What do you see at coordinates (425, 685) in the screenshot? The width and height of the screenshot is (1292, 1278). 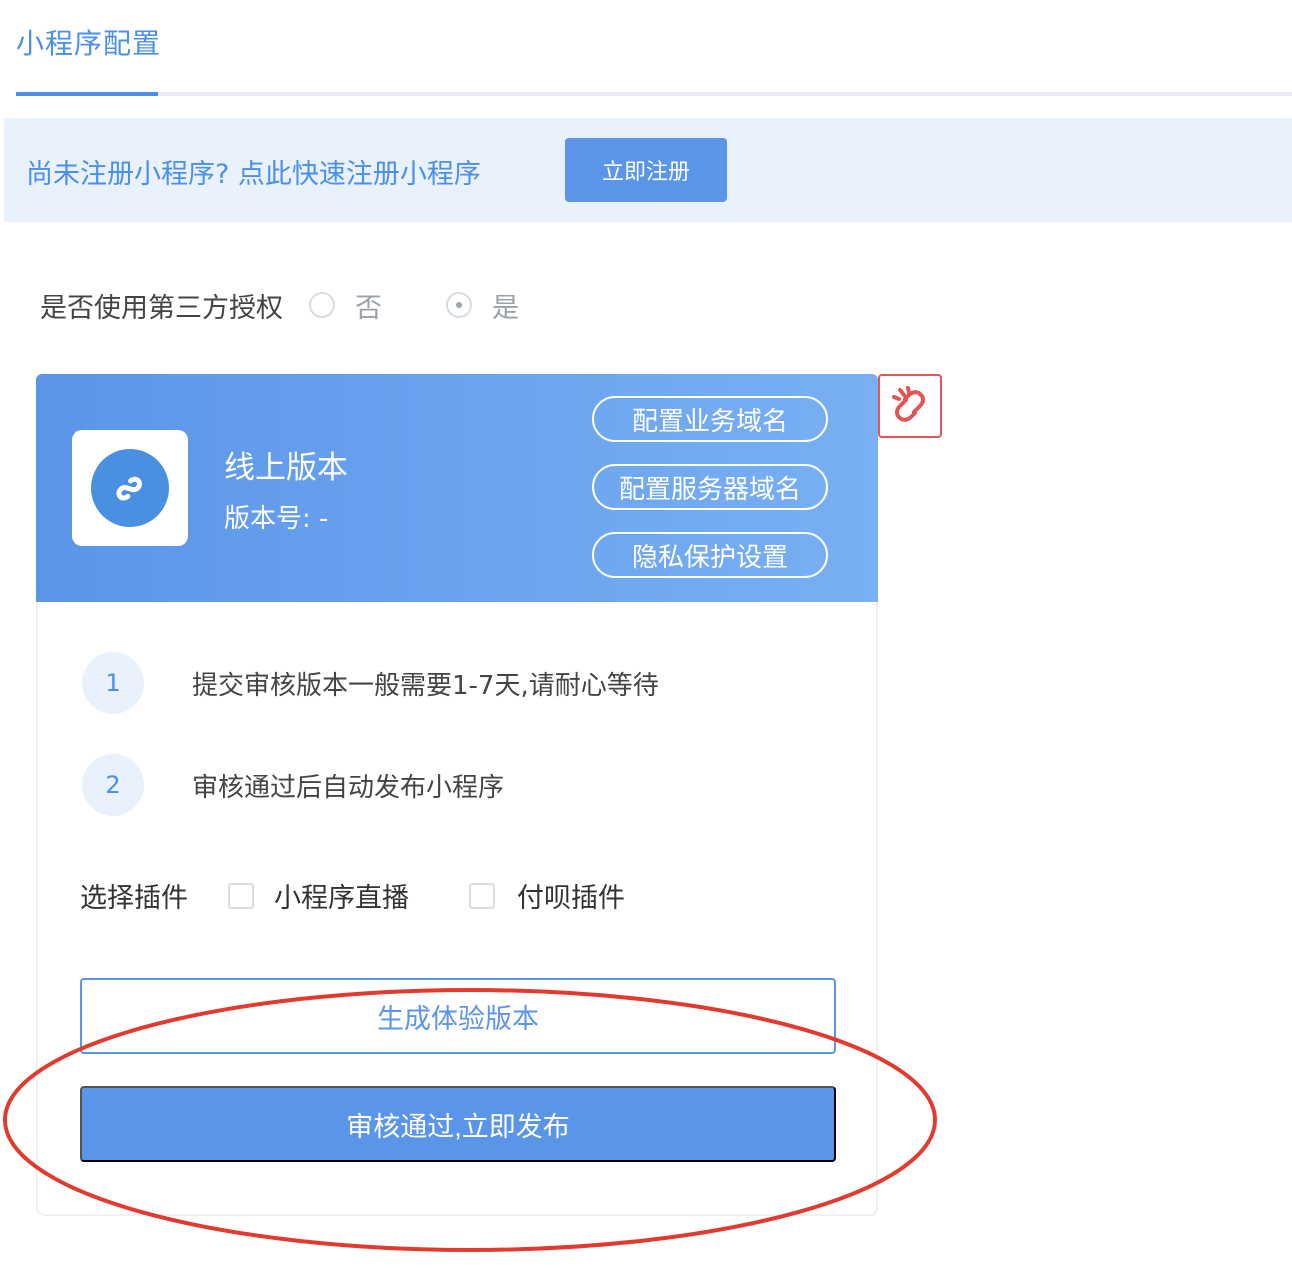 I see `step-text: 提交审核版本一般需要1-7天,请耐心等待` at bounding box center [425, 685].